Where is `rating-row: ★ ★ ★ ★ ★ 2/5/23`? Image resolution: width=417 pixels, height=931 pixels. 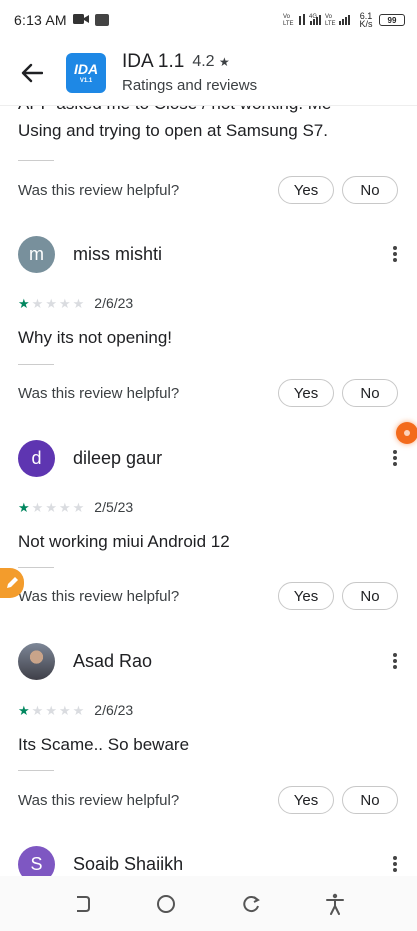
rating-row: ★ ★ ★ ★ ★ 2/5/23 is located at coordinates (75, 507).